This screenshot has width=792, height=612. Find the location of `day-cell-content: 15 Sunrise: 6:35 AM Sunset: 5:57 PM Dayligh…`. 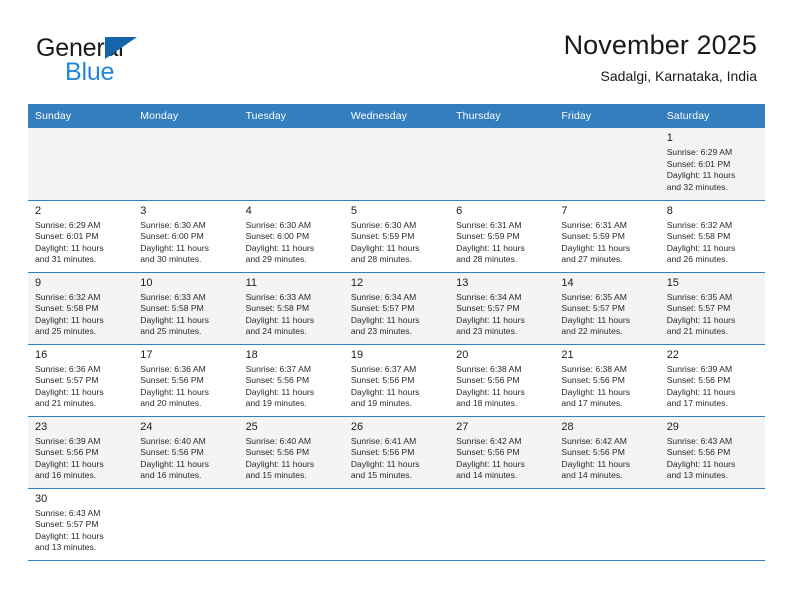

day-cell-content: 15 Sunrise: 6:35 AM Sunset: 5:57 PM Dayligh… is located at coordinates (712, 308).